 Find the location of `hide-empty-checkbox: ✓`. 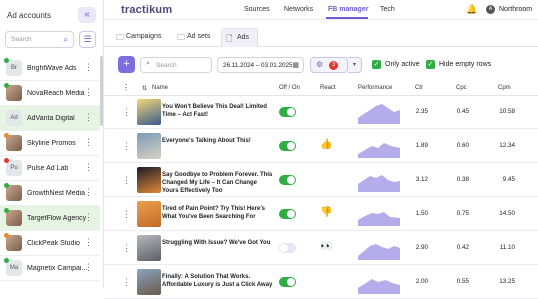

hide-empty-checkbox: ✓ is located at coordinates (430, 64).